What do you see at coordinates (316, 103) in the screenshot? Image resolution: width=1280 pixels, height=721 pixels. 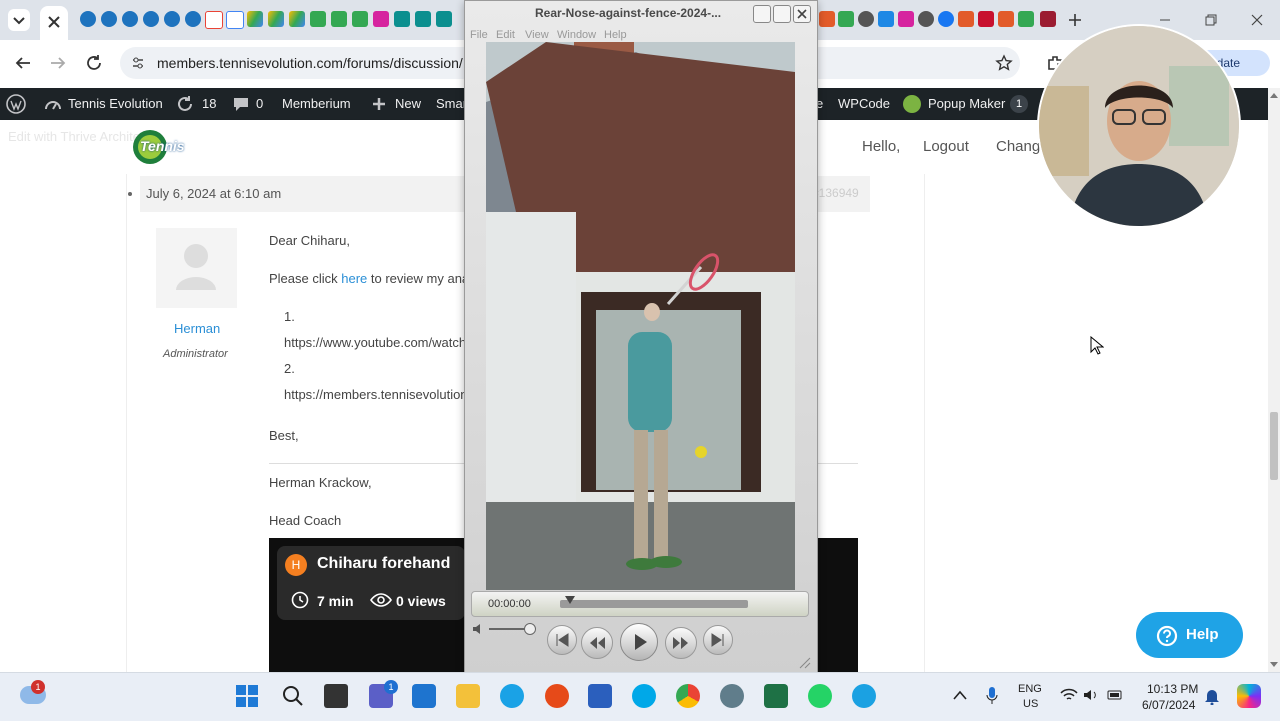 I see `wp-menu-memberium: Memberium` at bounding box center [316, 103].